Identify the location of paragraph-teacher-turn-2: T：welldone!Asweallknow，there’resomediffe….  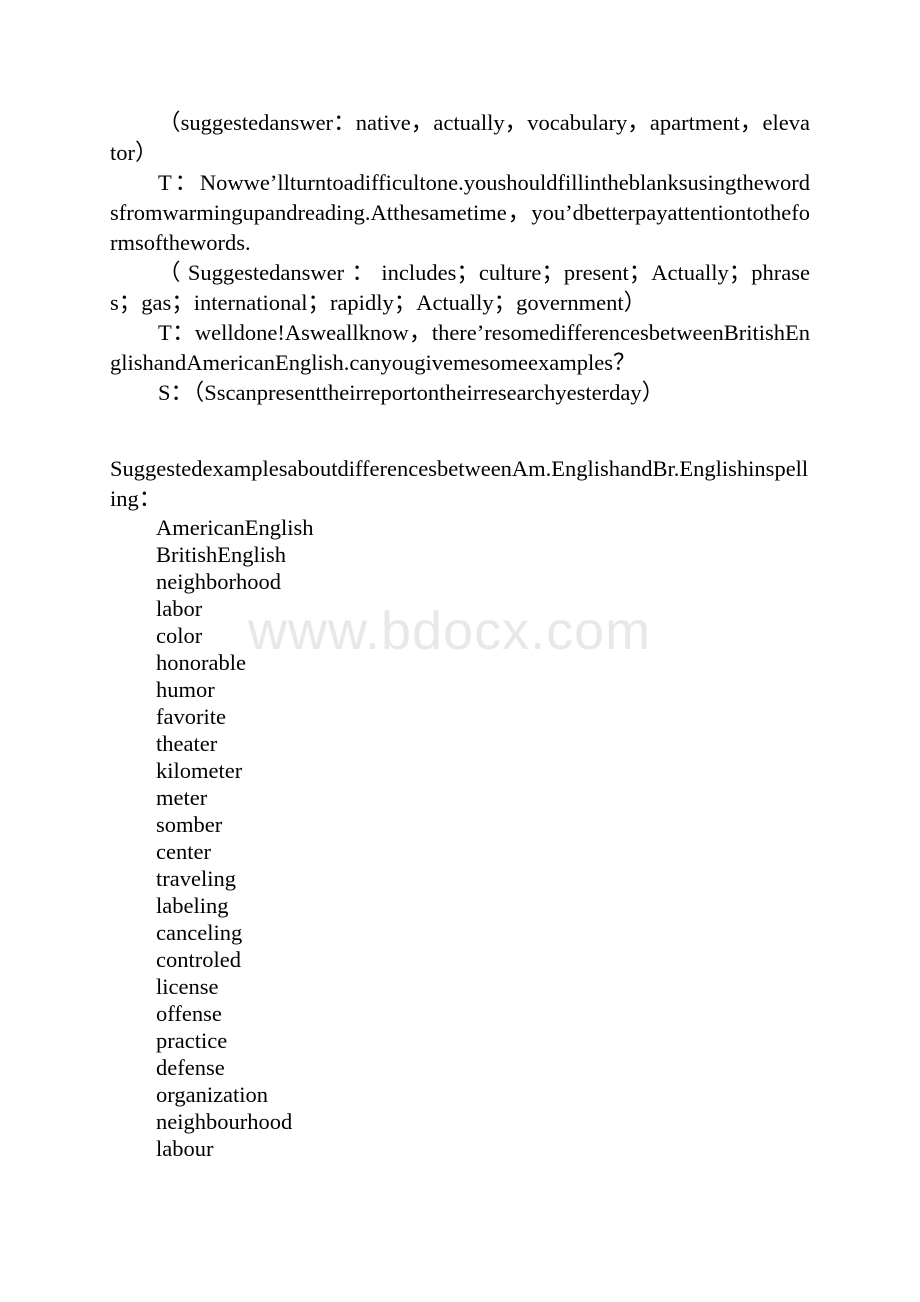
(460, 347).